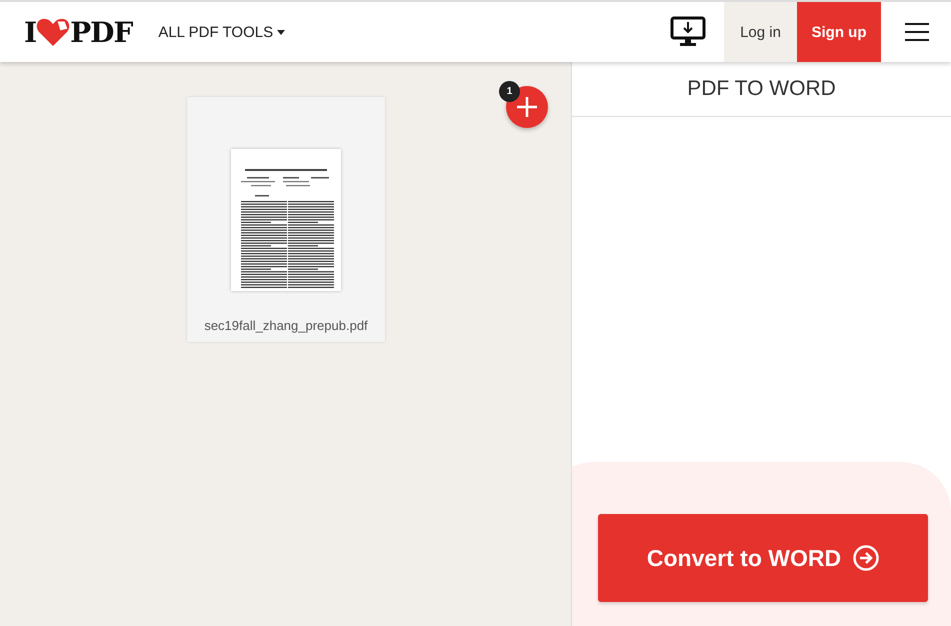 This screenshot has height=626, width=951. I want to click on heart-icon, so click(53, 32).